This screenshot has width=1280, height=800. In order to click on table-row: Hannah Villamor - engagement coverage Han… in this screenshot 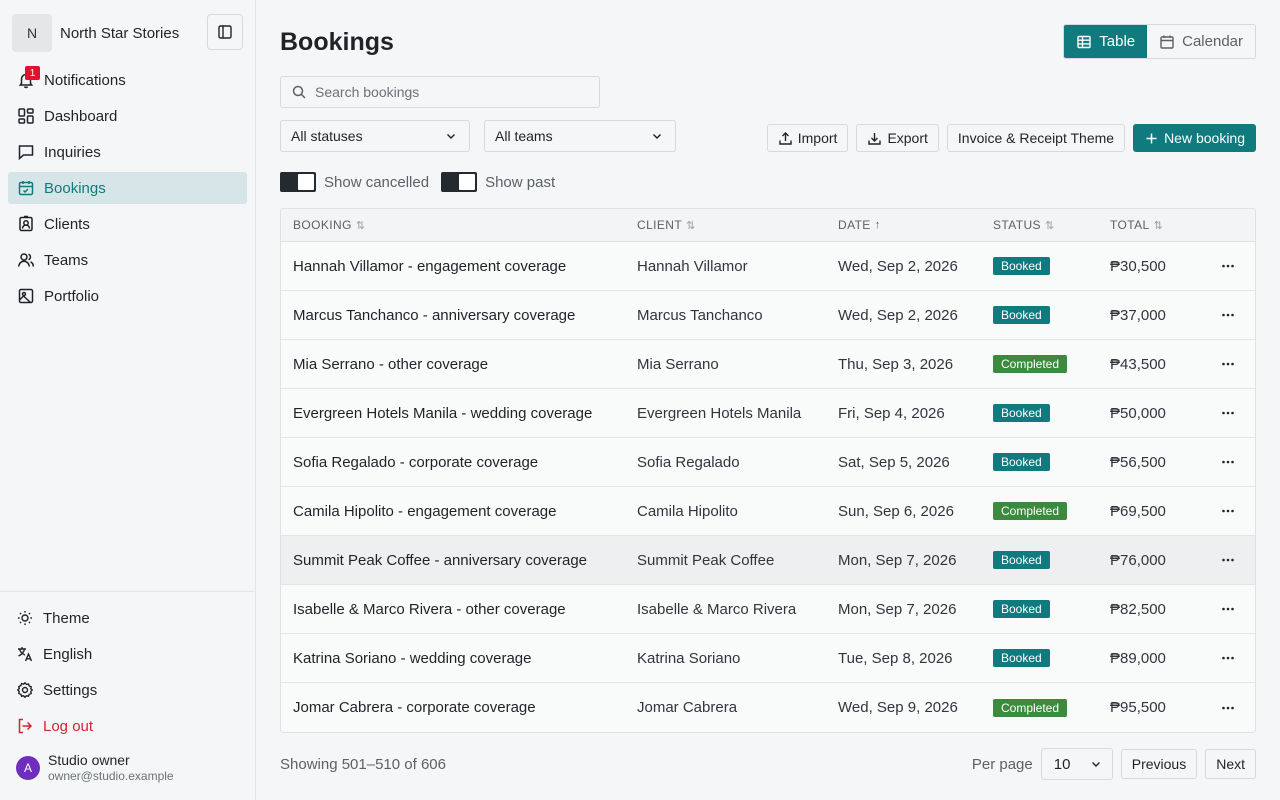, I will do `click(768, 266)`.